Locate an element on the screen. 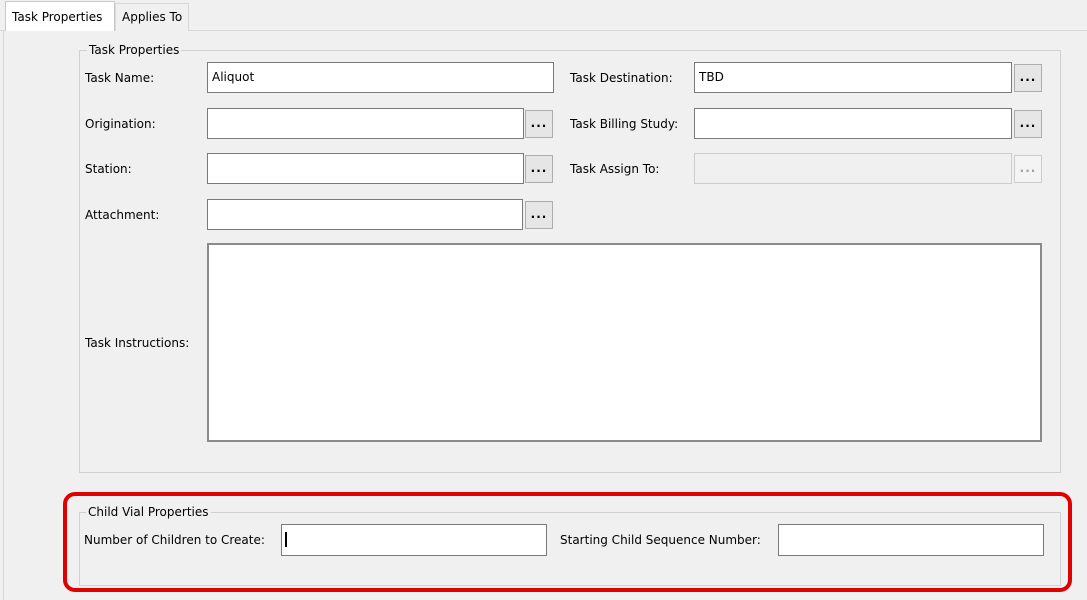  task-instructions-label: Task Instructions: is located at coordinates (137, 343).